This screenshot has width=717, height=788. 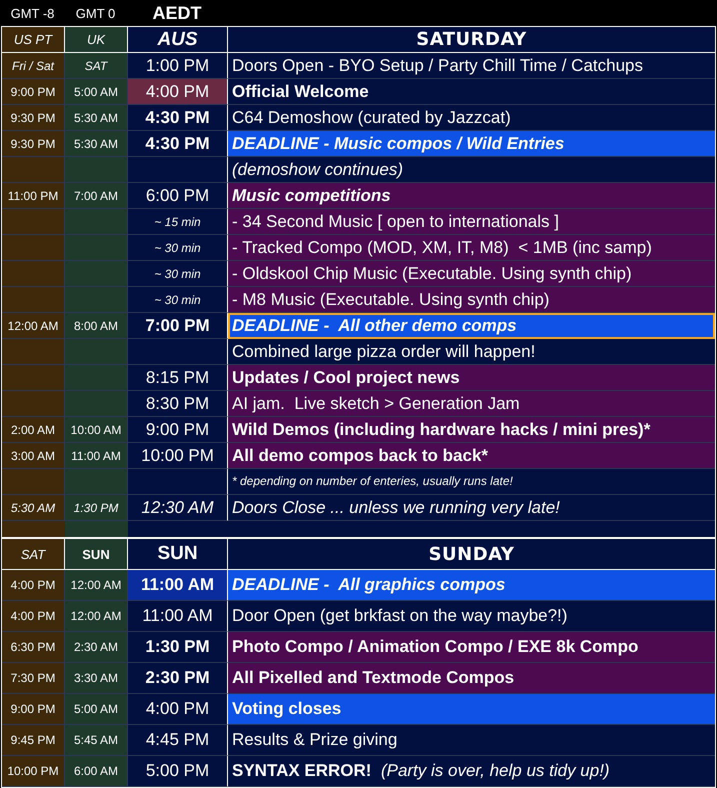 What do you see at coordinates (178, 66) in the screenshot?
I see `time-cell: 1:00 PM` at bounding box center [178, 66].